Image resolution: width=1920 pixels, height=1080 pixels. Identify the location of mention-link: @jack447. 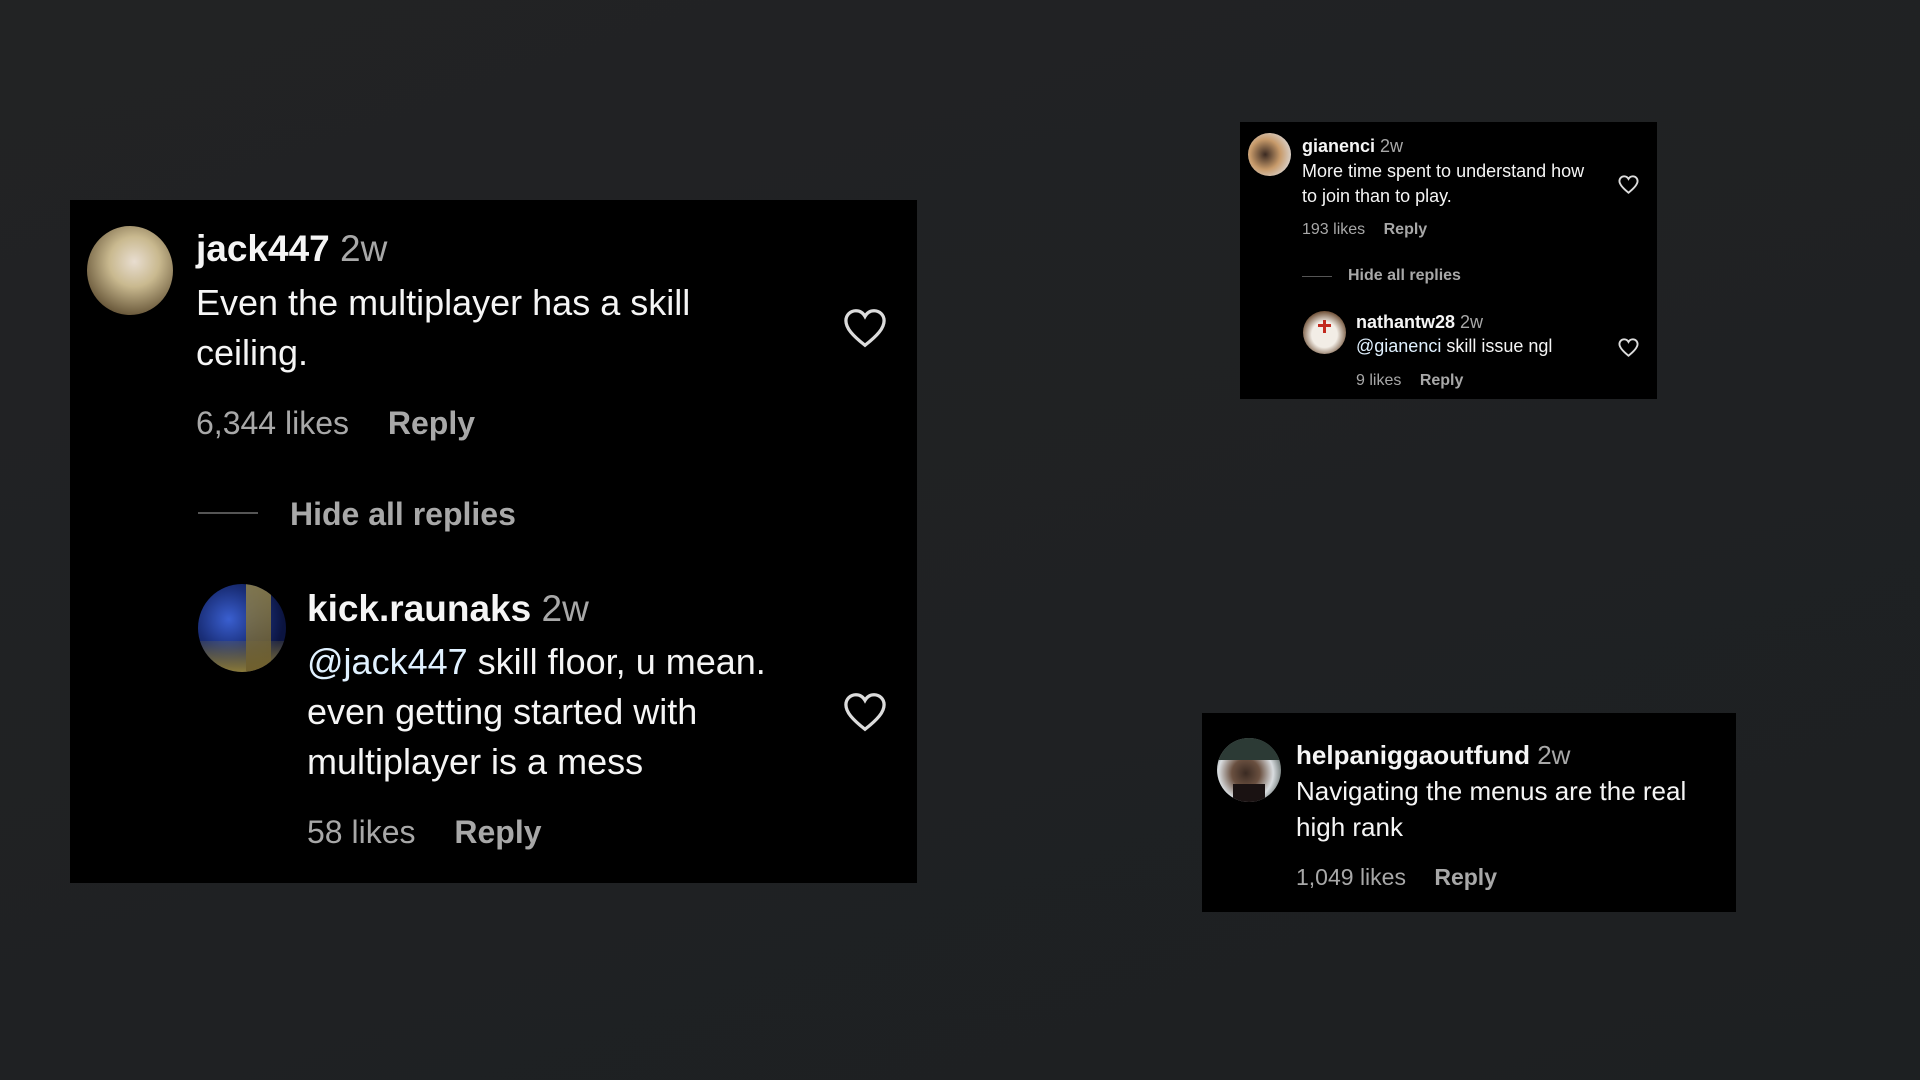
(387, 661).